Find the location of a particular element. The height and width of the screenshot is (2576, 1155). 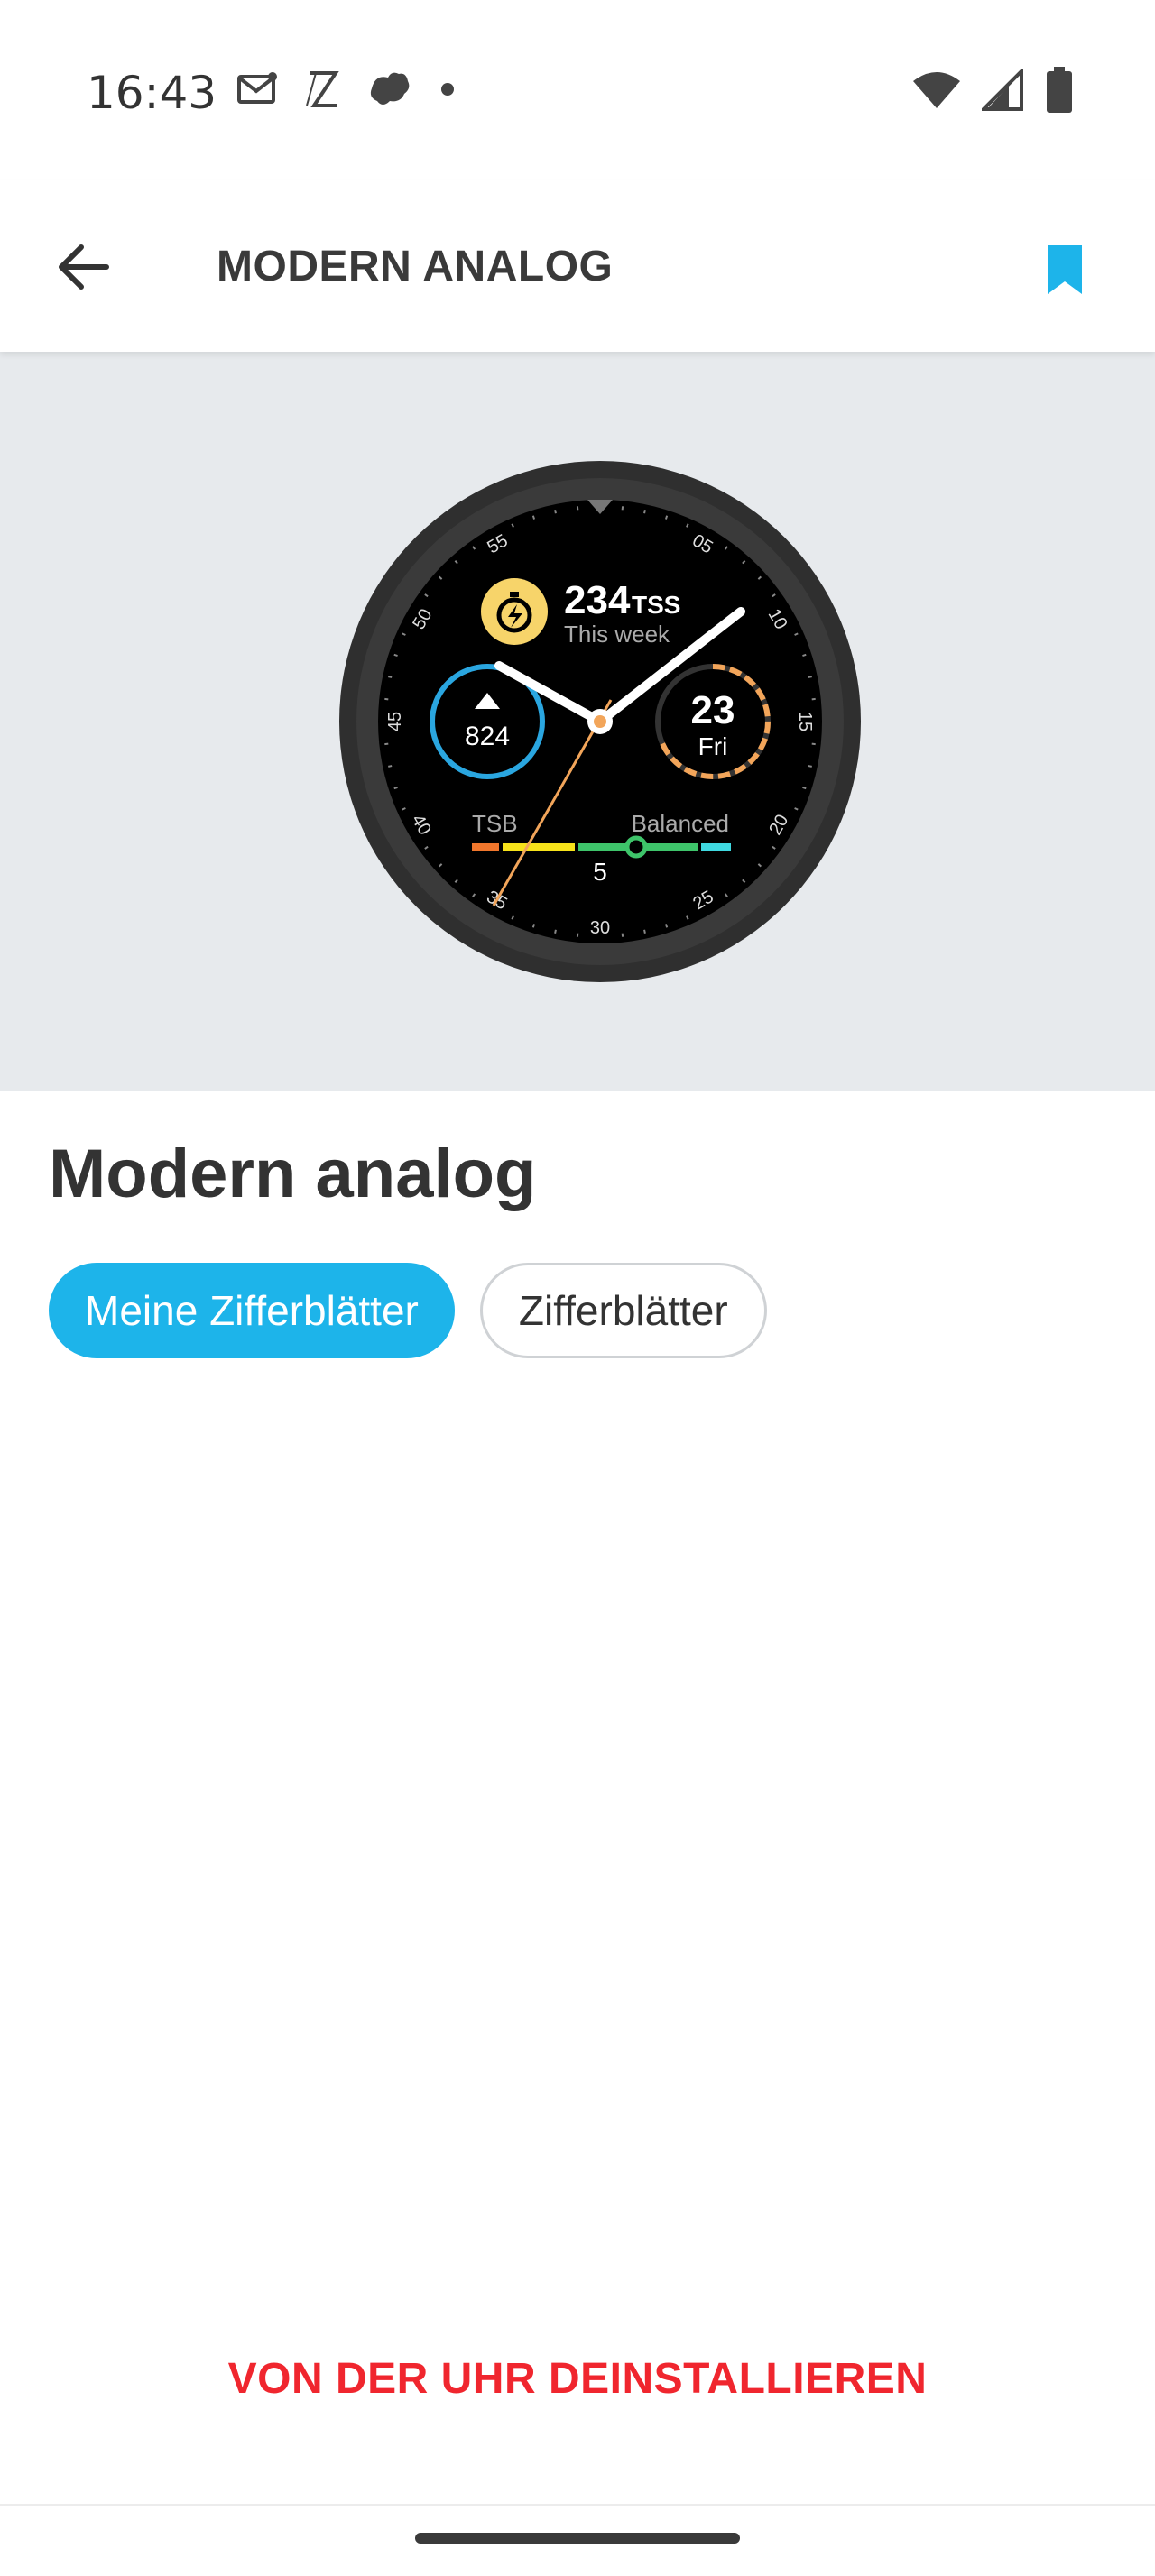

home-indicator is located at coordinates (577, 2539).